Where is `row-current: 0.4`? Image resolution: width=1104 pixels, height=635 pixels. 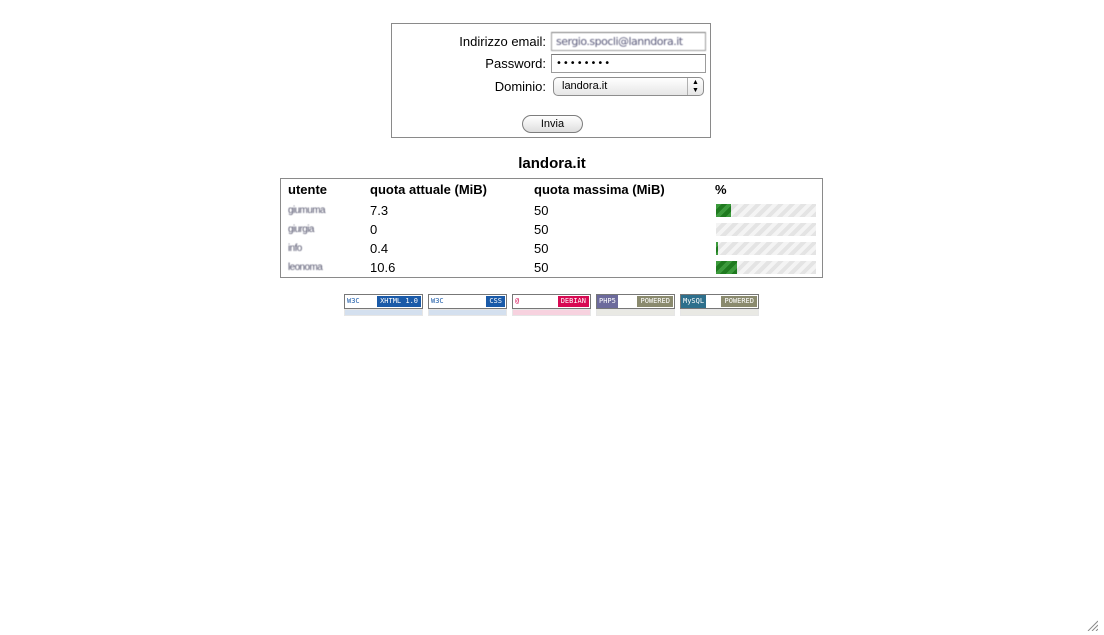
row-current: 0.4 is located at coordinates (379, 248).